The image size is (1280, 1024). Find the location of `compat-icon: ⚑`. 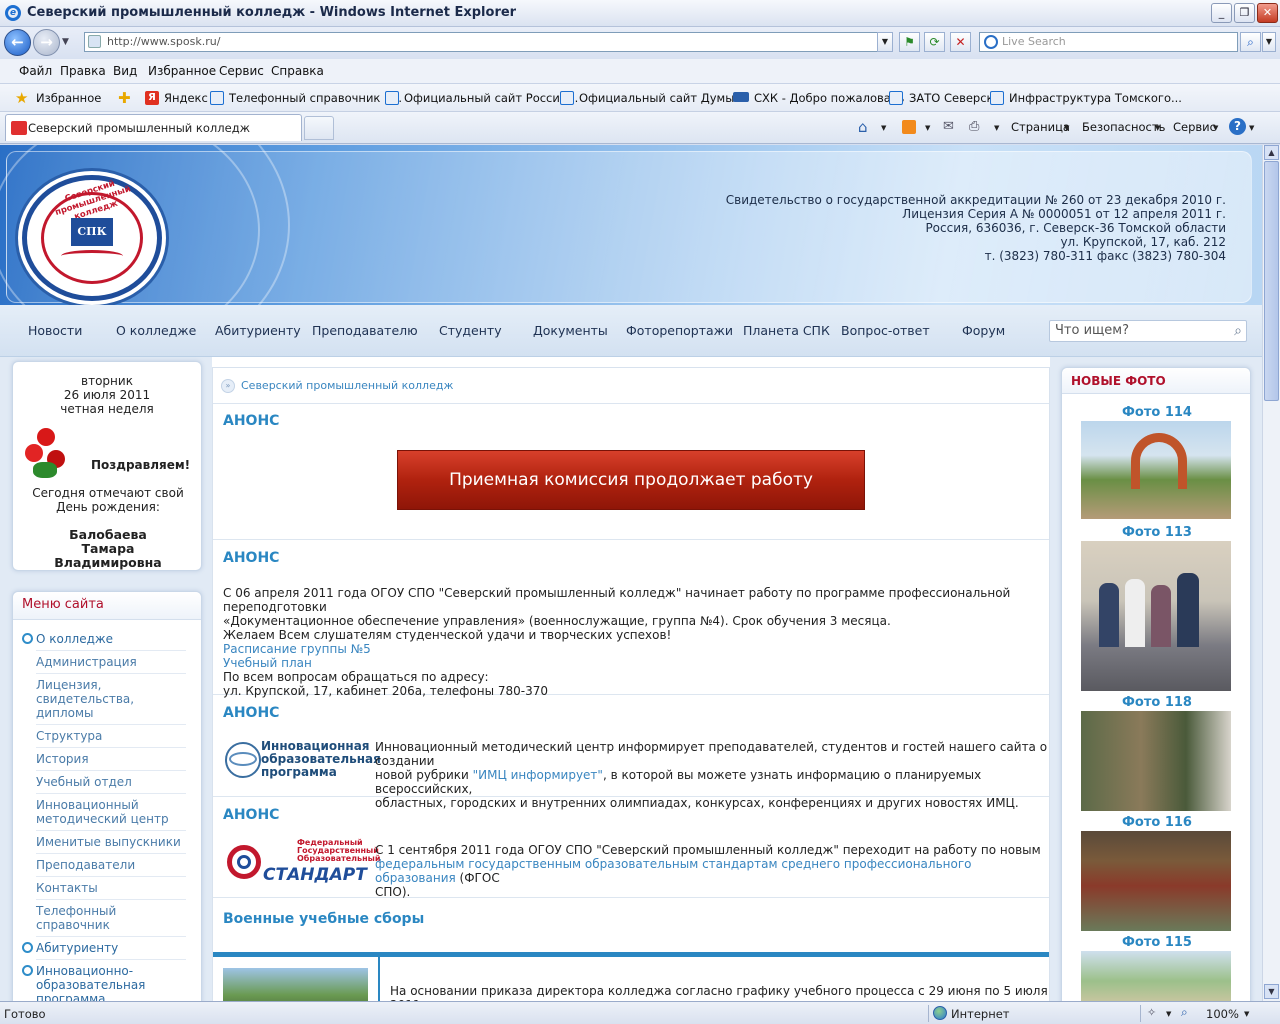

compat-icon: ⚑ is located at coordinates (909, 42).